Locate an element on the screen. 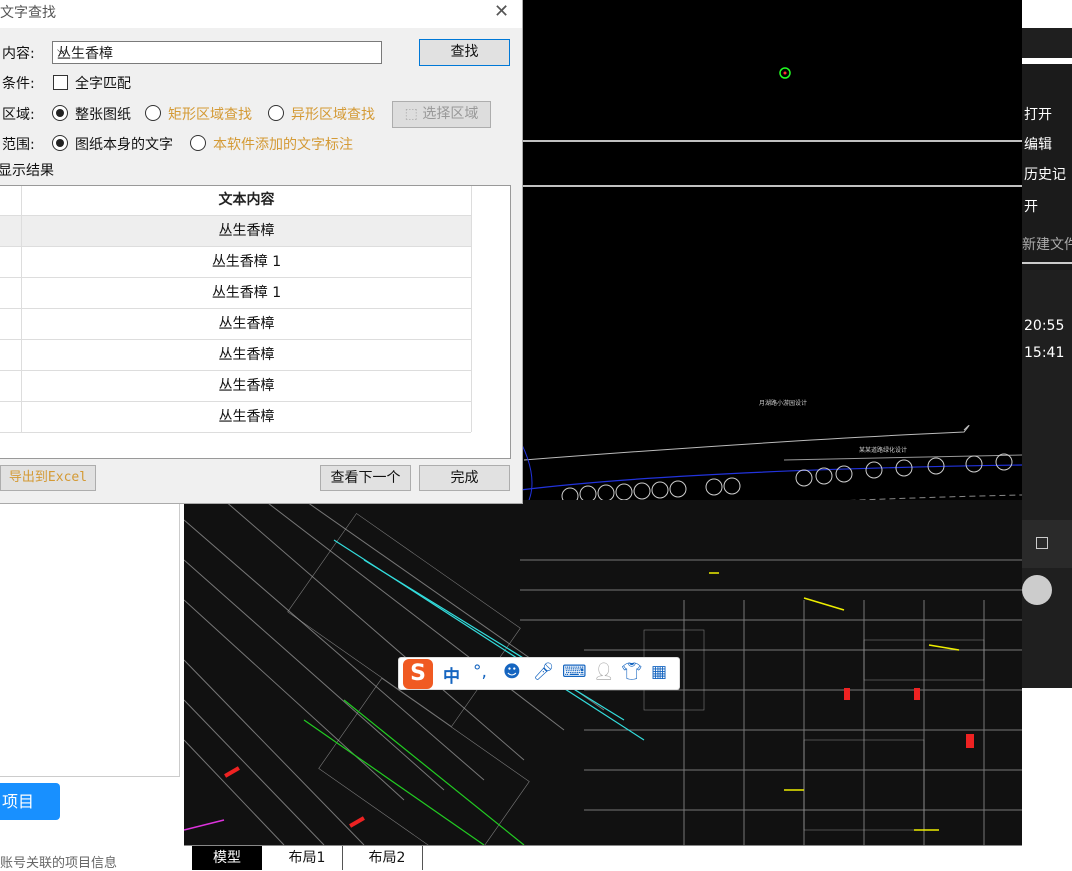 This screenshot has height=871, width=1072. keyboard-icon: ⌨ is located at coordinates (574, 672).